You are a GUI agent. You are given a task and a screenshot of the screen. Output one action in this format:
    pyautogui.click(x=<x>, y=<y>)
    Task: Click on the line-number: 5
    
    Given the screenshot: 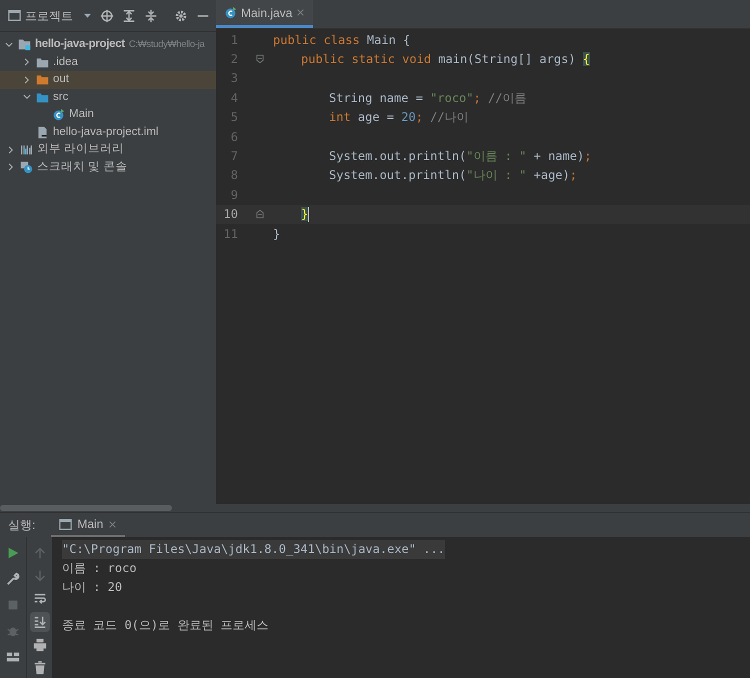 What is the action you would take?
    pyautogui.click(x=234, y=117)
    